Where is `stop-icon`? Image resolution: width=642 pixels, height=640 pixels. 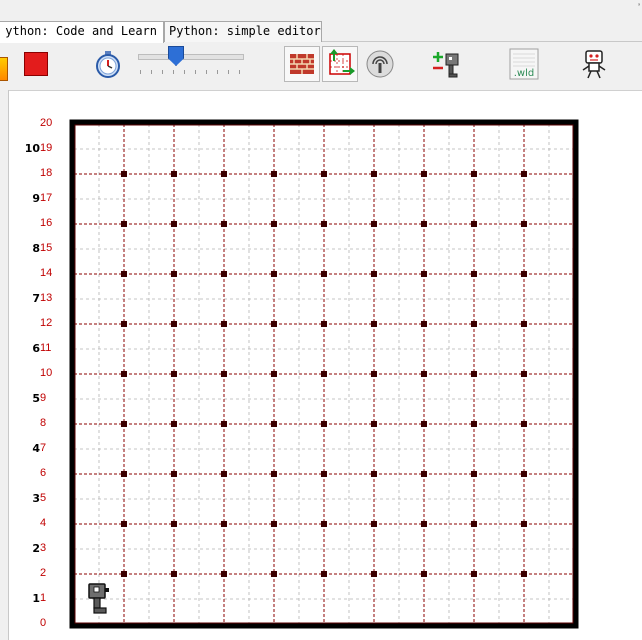 stop-icon is located at coordinates (36, 64).